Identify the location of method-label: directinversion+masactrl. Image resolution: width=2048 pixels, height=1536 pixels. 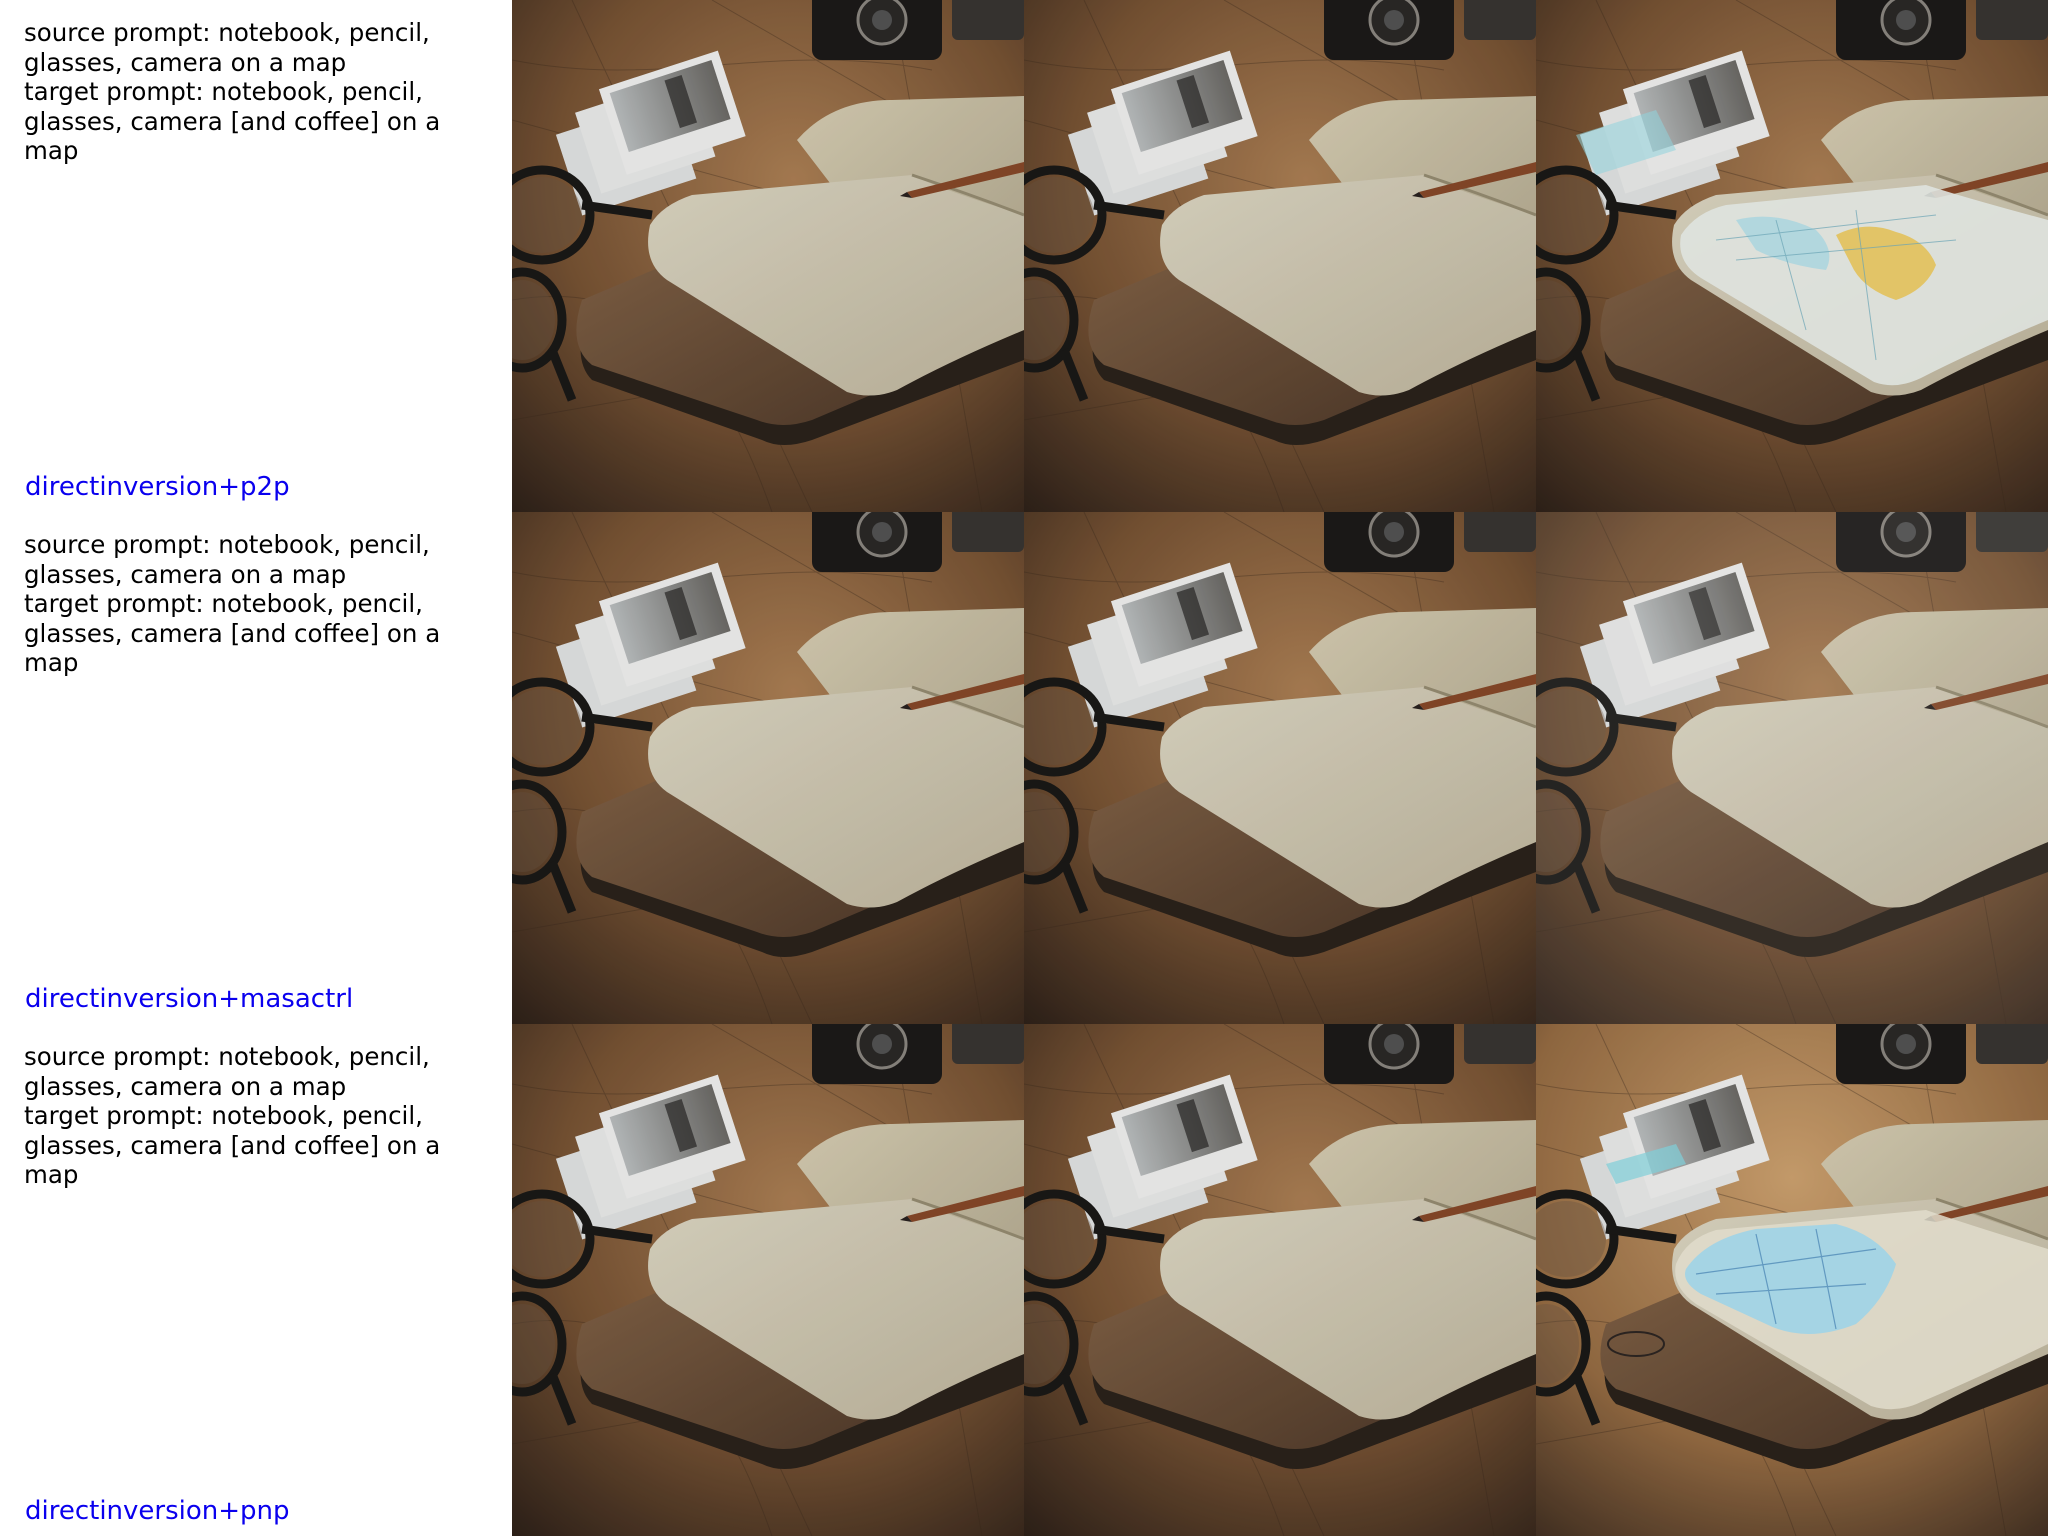
(189, 999).